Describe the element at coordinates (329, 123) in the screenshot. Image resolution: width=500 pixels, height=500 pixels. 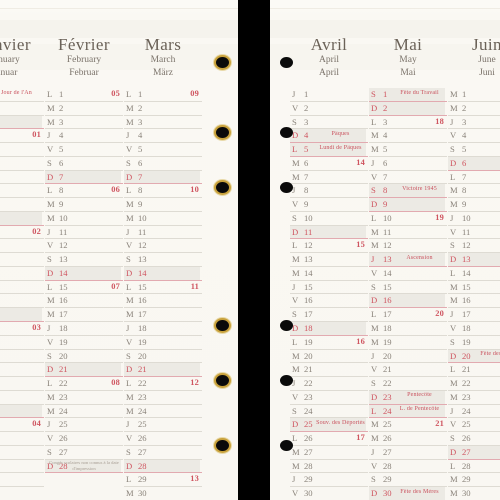
I see `day-row: S3` at that location.